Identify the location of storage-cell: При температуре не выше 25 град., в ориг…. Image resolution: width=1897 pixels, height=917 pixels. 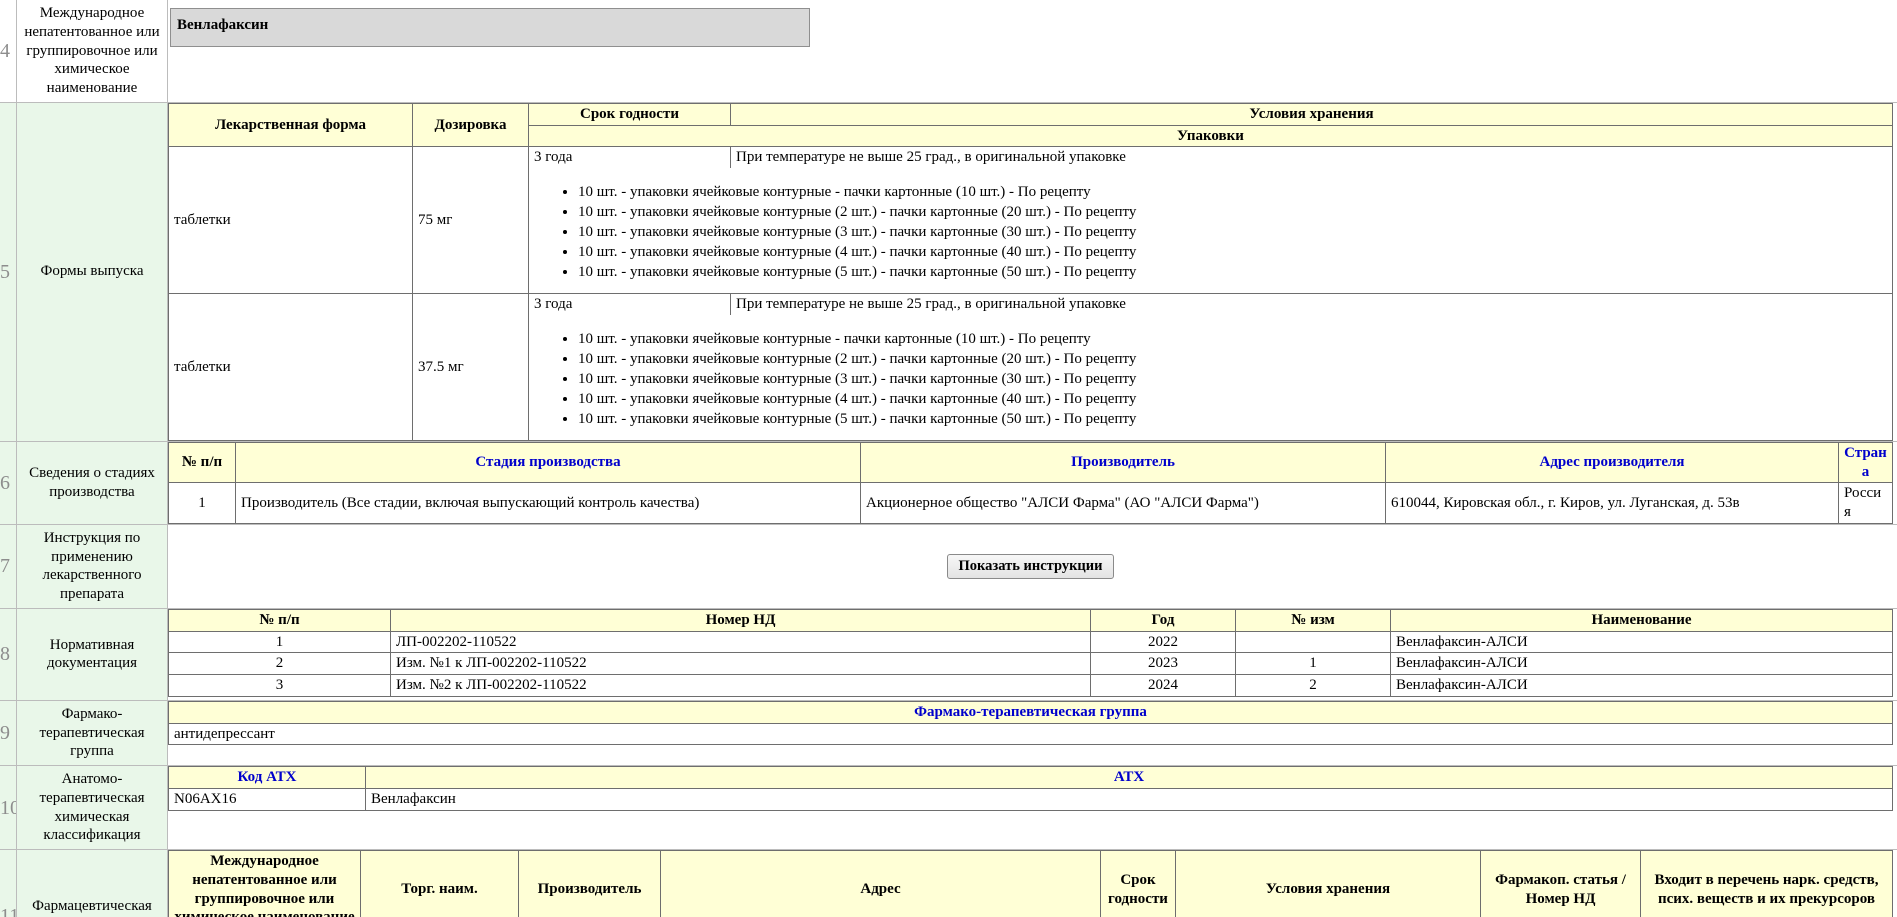
(1311, 303).